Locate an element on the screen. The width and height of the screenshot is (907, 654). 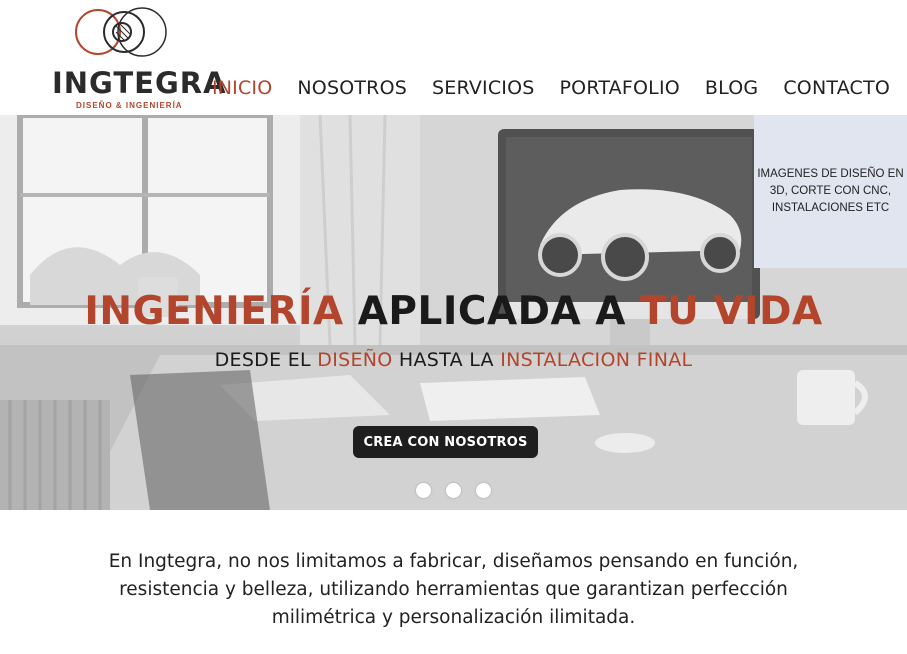
brand-tagline: DISEÑO & INGENIERÍA is located at coordinates (129, 105).